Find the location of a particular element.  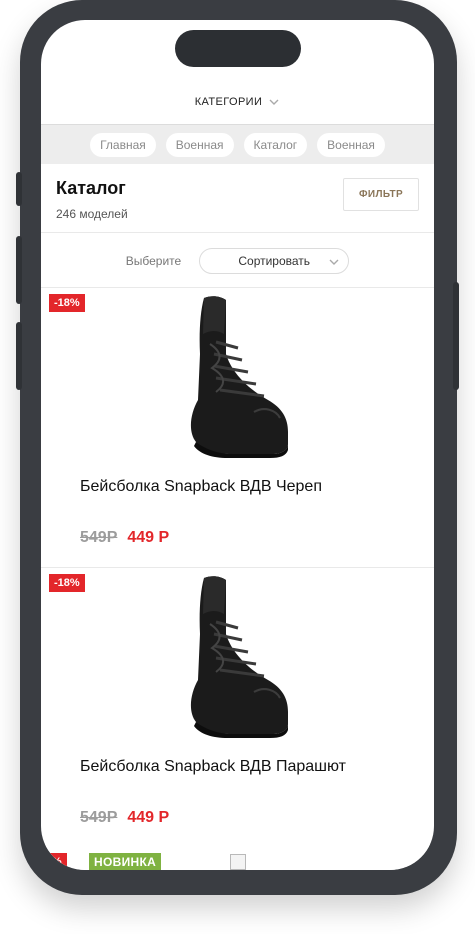

phone-volume-up-button is located at coordinates (19, 270).